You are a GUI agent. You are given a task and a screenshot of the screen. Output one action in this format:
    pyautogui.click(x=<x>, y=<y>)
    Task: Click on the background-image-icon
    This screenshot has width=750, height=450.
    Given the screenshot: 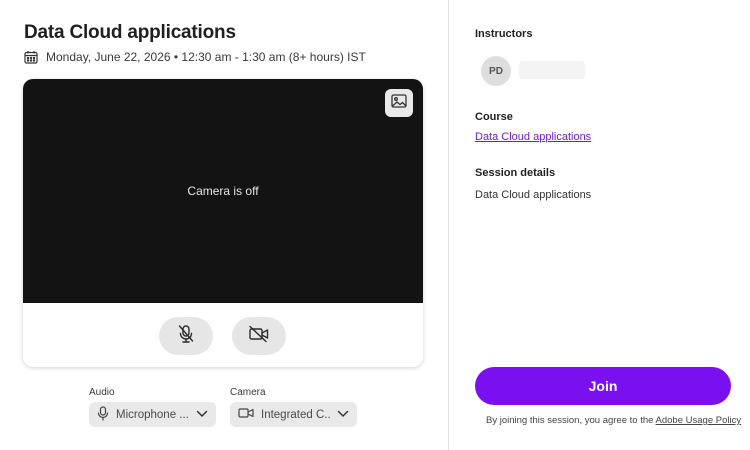 What is the action you would take?
    pyautogui.click(x=399, y=103)
    